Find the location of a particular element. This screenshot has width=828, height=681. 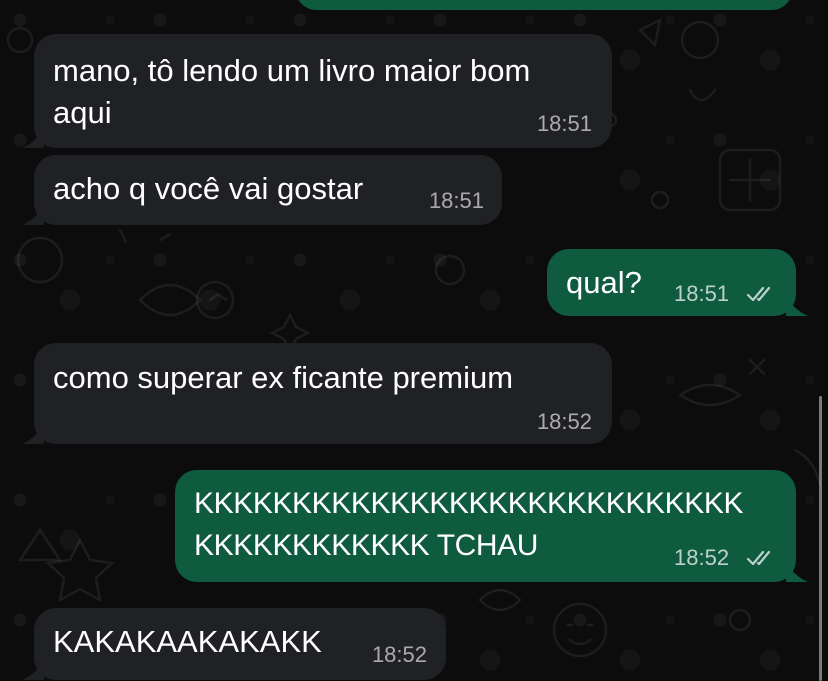

message-text: mano, tô lendo um livro maior bom aqui is located at coordinates (292, 91).